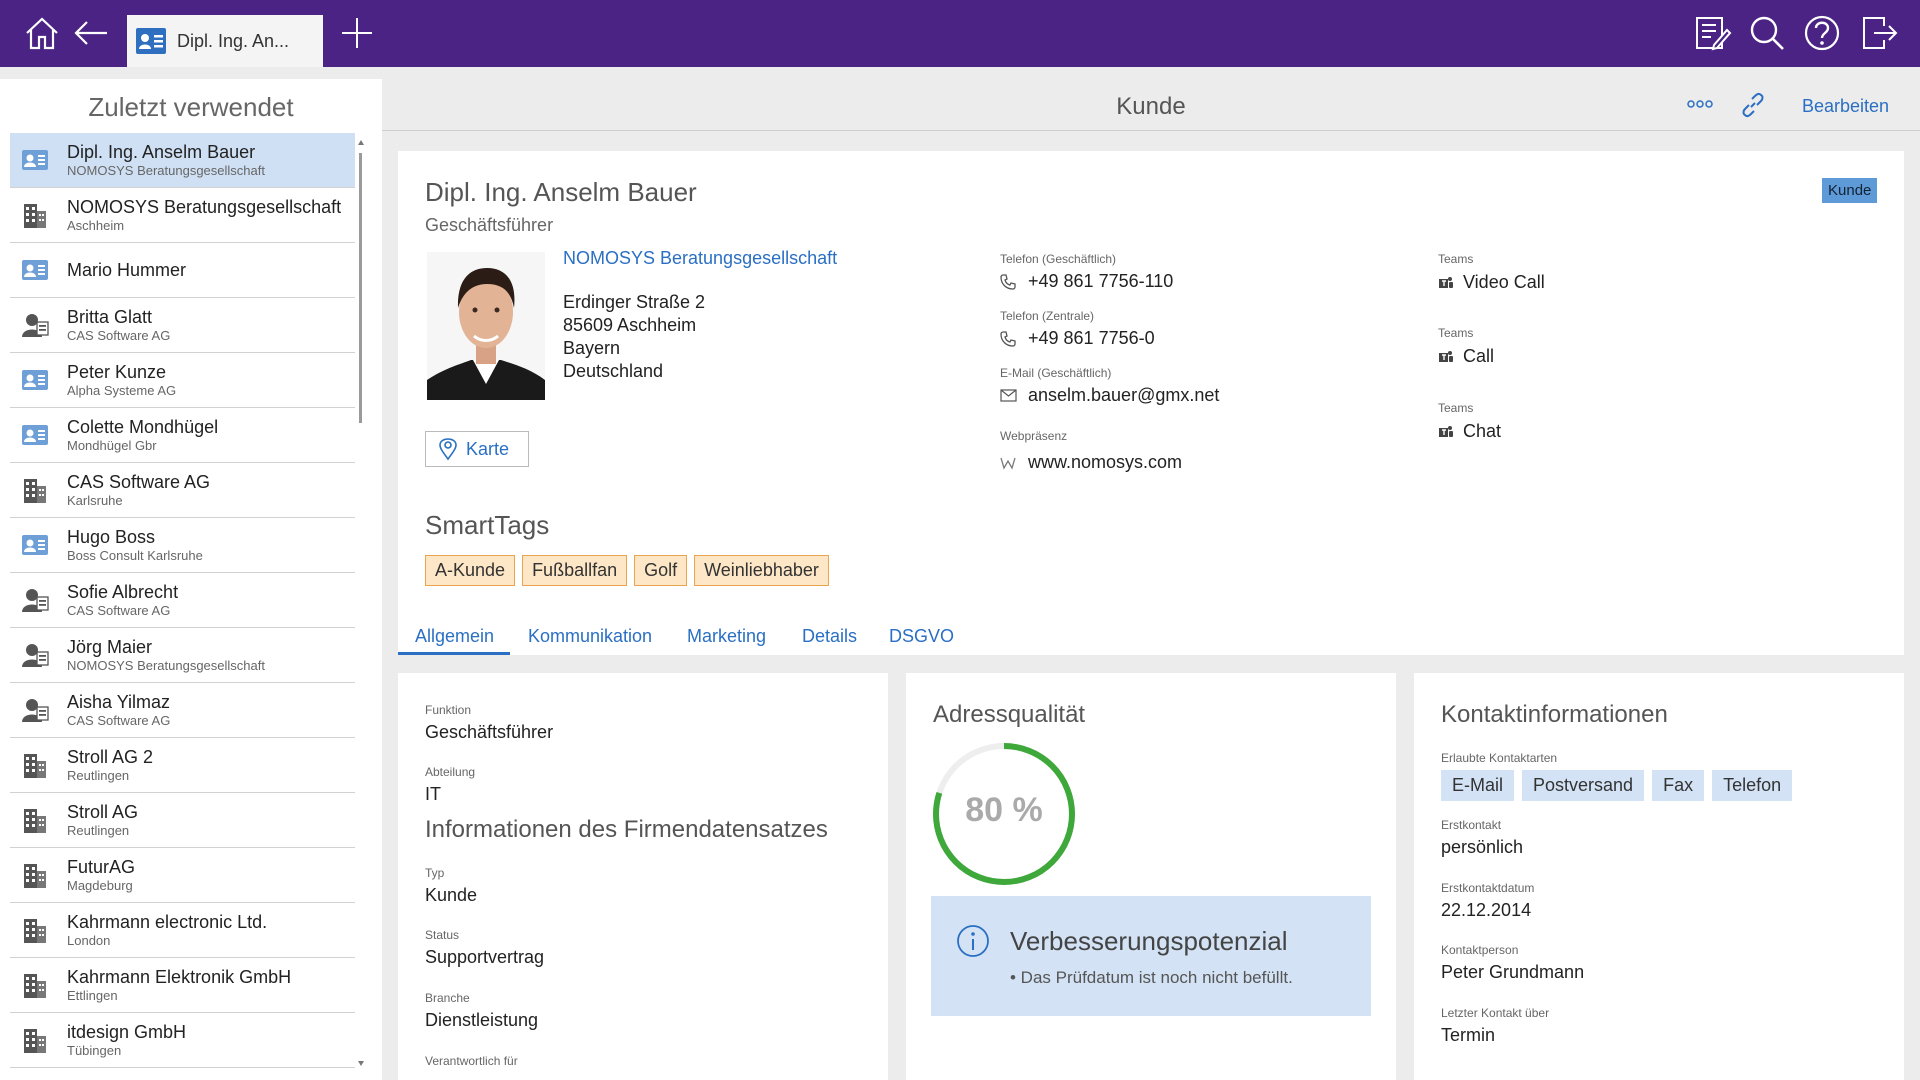 This screenshot has height=1080, width=1920. Describe the element at coordinates (1008, 281) in the screenshot. I see `phone-icon` at that location.